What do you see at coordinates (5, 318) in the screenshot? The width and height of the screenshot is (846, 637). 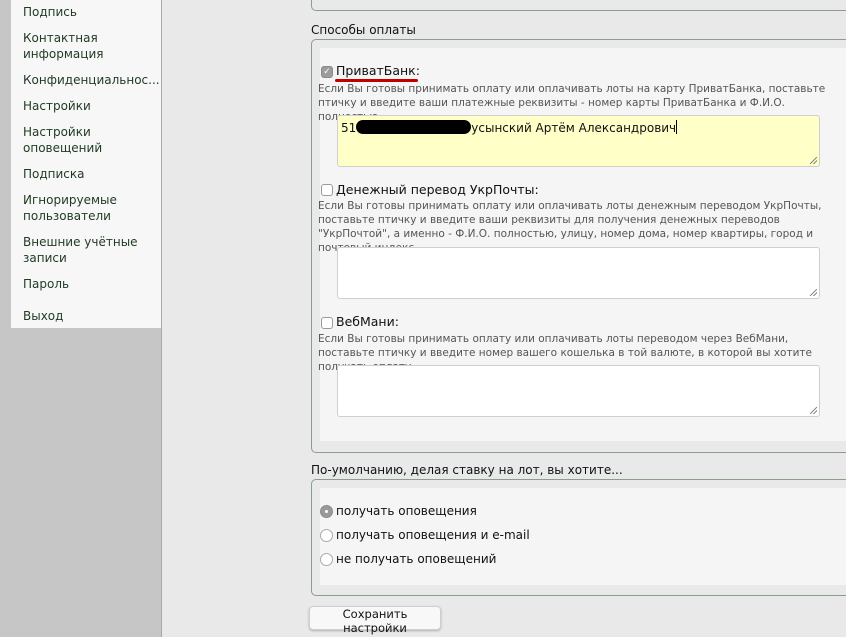 I see `left-gutter` at bounding box center [5, 318].